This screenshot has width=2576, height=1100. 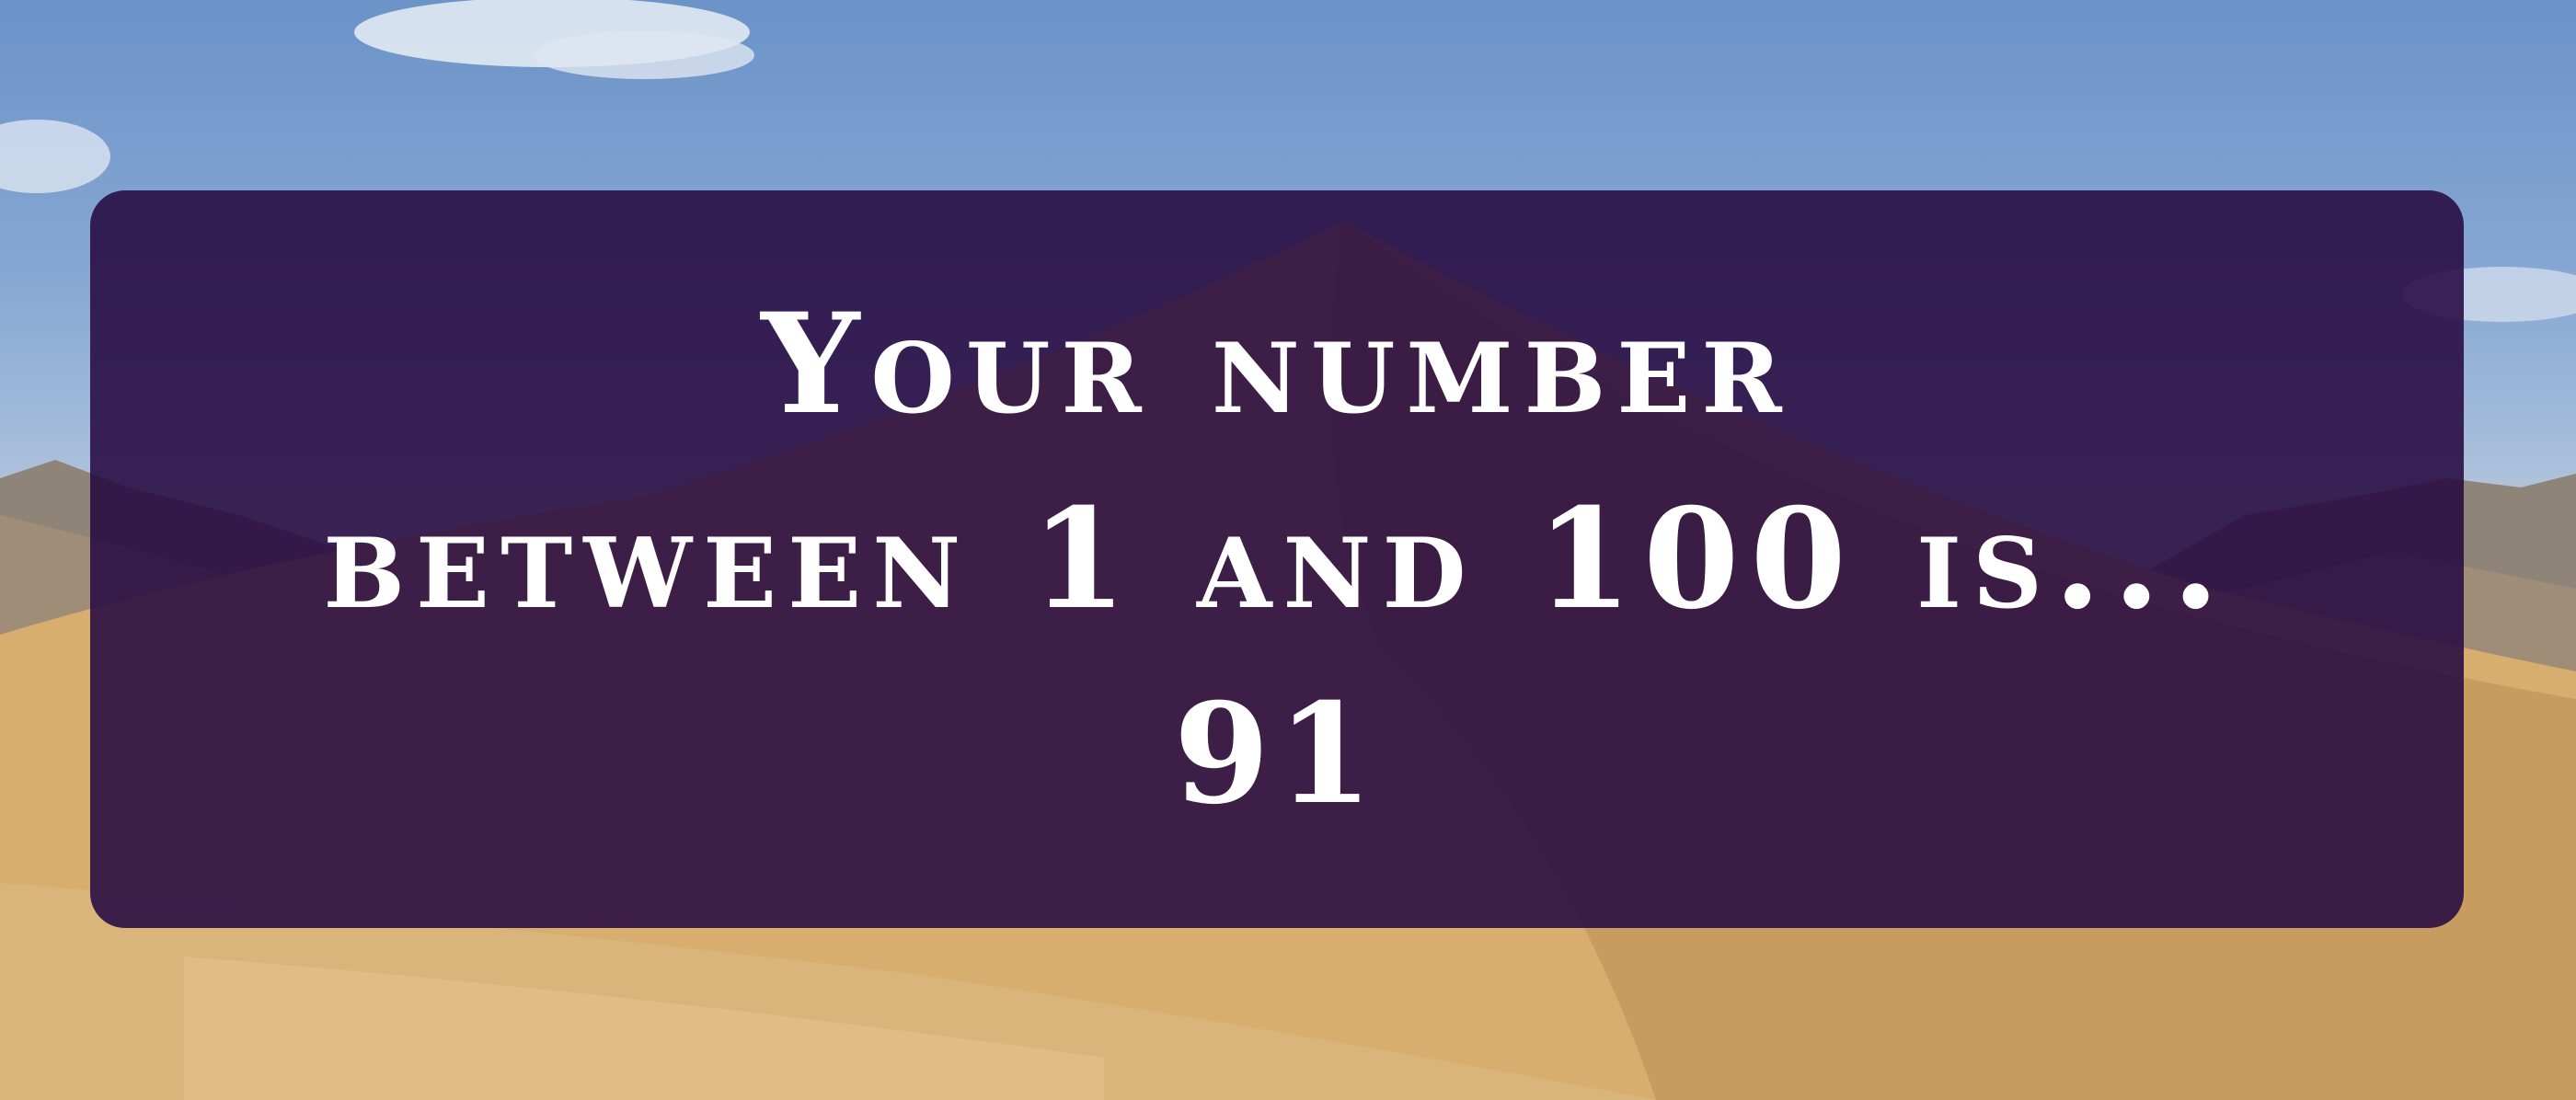 I want to click on result-number: 91, so click(x=1277, y=754).